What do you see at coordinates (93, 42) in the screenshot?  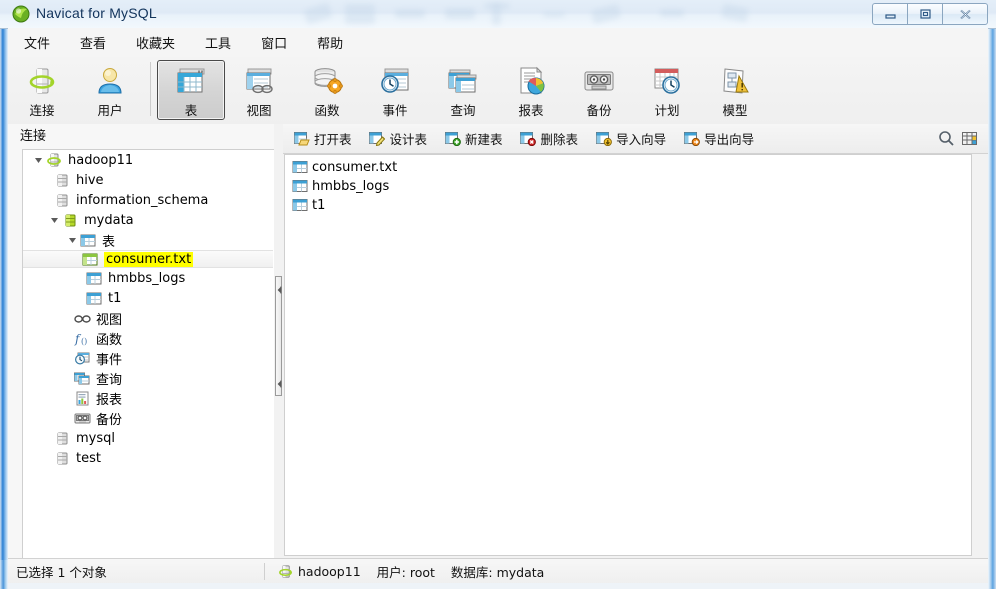 I see `menu-view: 查看` at bounding box center [93, 42].